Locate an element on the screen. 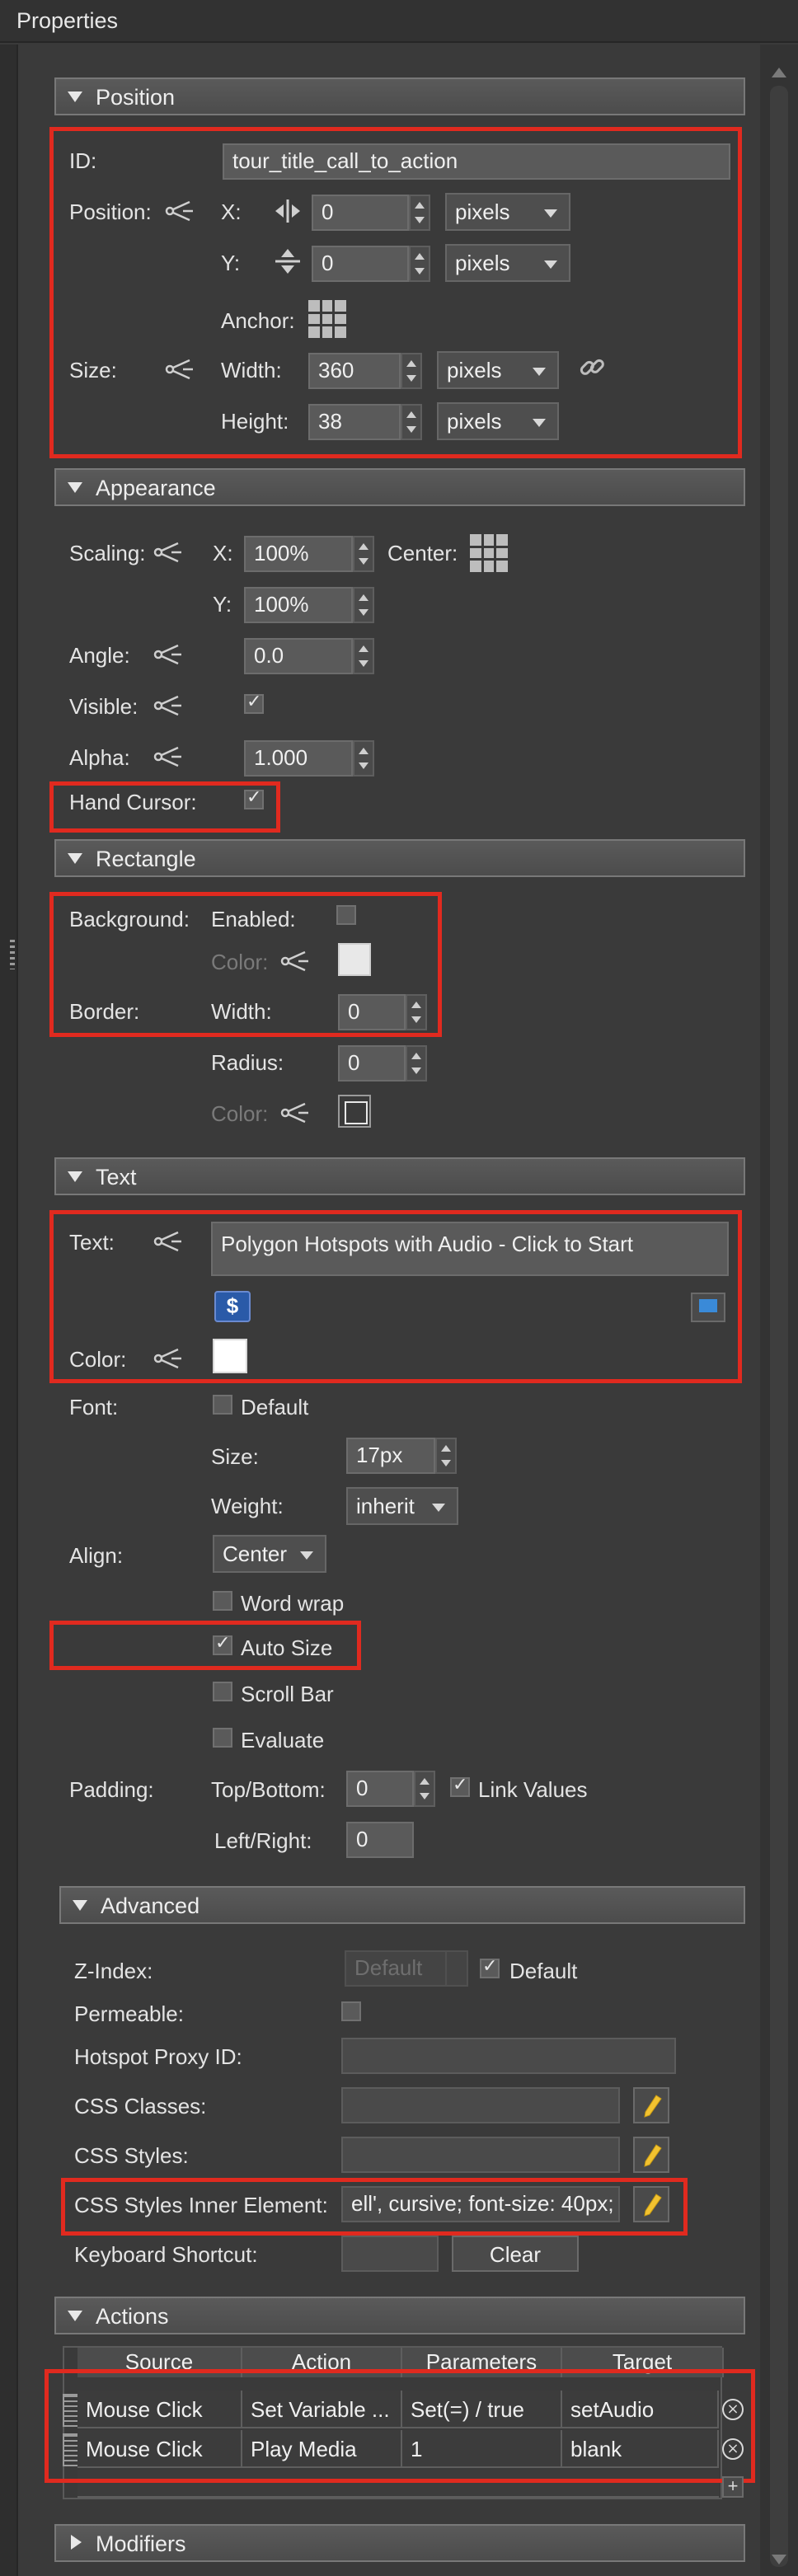 Image resolution: width=798 pixels, height=2576 pixels. auto-size-checkbox is located at coordinates (222, 1644).